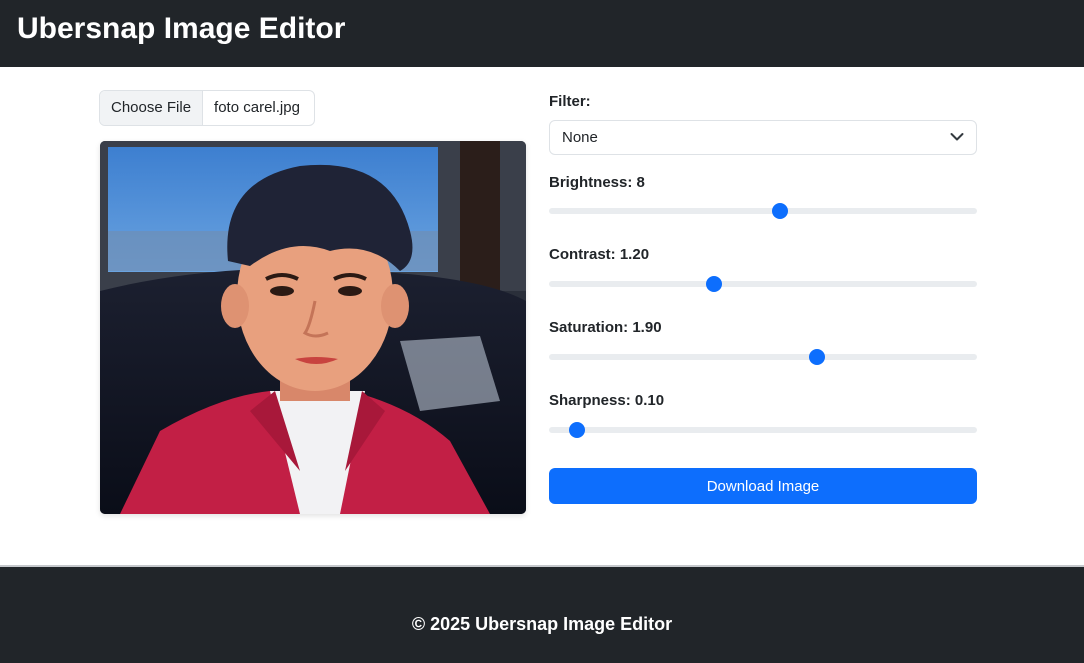  What do you see at coordinates (152, 108) in the screenshot?
I see `choose-file-button: Choose File` at bounding box center [152, 108].